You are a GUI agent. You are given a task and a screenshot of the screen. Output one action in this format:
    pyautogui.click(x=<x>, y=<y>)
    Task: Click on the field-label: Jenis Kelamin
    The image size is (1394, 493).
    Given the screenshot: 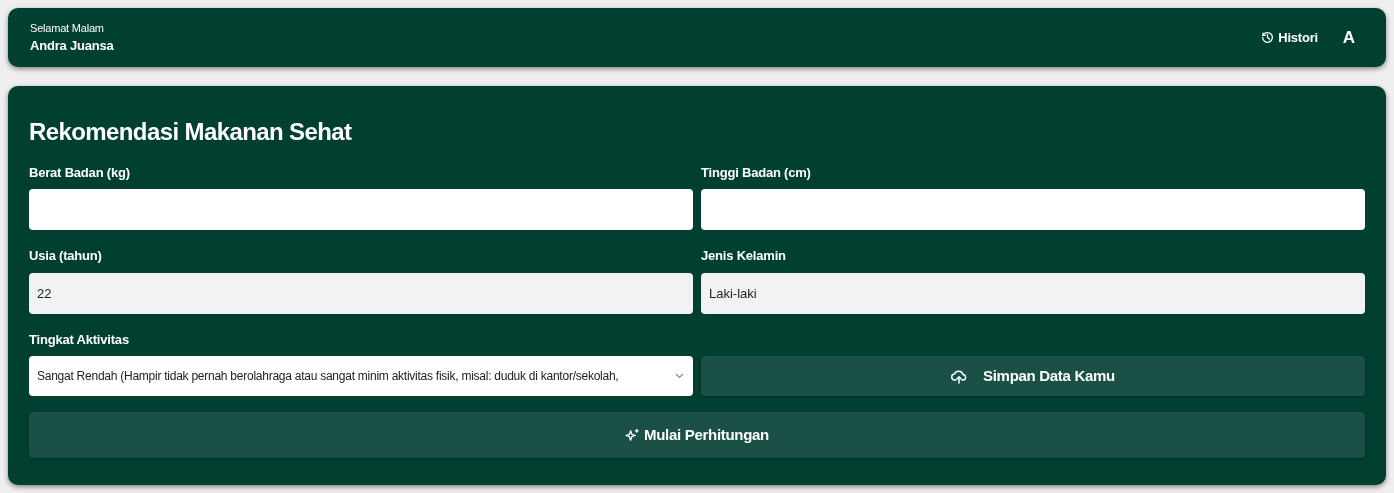 What is the action you would take?
    pyautogui.click(x=744, y=256)
    